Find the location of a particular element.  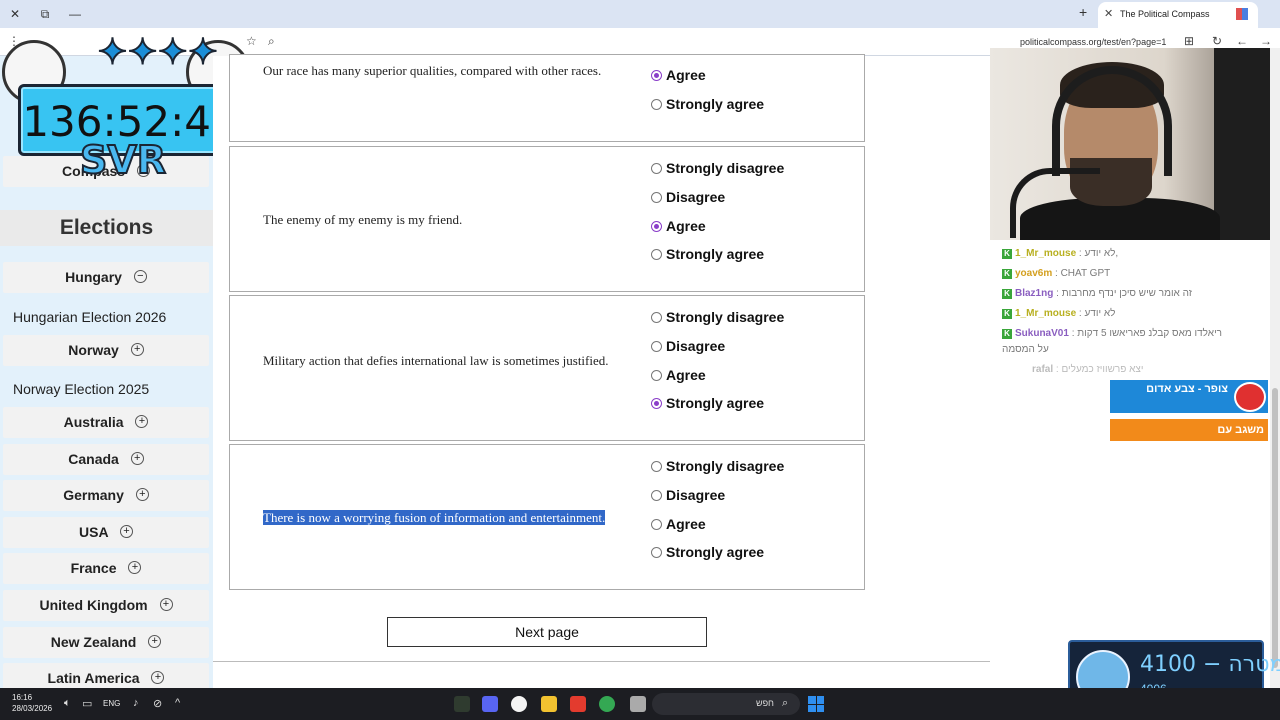

tab-title: The Political Compass is located at coordinates (1165, 14).